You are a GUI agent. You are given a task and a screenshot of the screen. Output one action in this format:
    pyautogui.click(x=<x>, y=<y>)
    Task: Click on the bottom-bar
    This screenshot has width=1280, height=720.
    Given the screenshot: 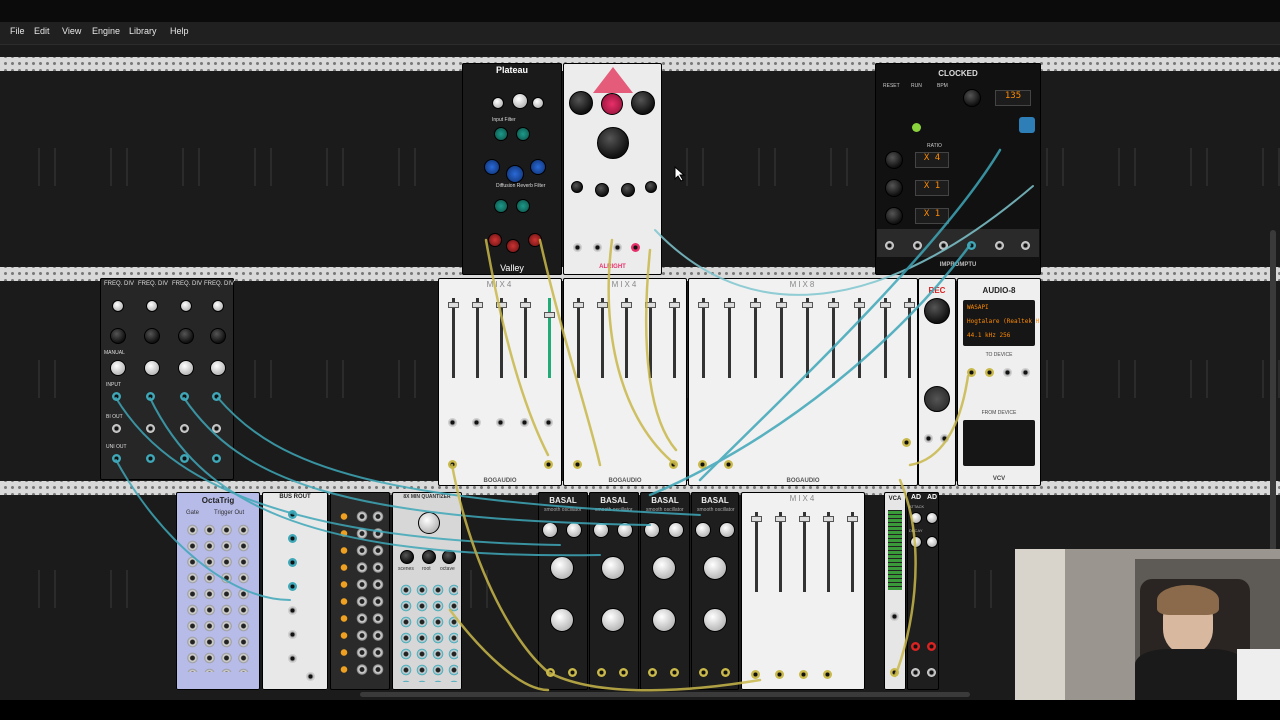 What is the action you would take?
    pyautogui.click(x=640, y=710)
    